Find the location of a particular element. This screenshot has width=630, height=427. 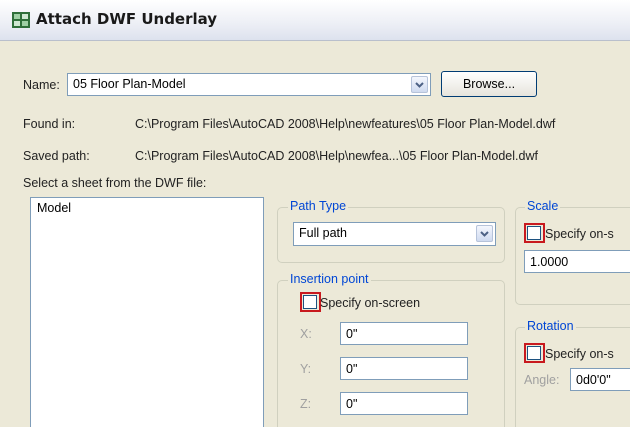

rotation-specify-label: Specify on-s is located at coordinates (579, 354).